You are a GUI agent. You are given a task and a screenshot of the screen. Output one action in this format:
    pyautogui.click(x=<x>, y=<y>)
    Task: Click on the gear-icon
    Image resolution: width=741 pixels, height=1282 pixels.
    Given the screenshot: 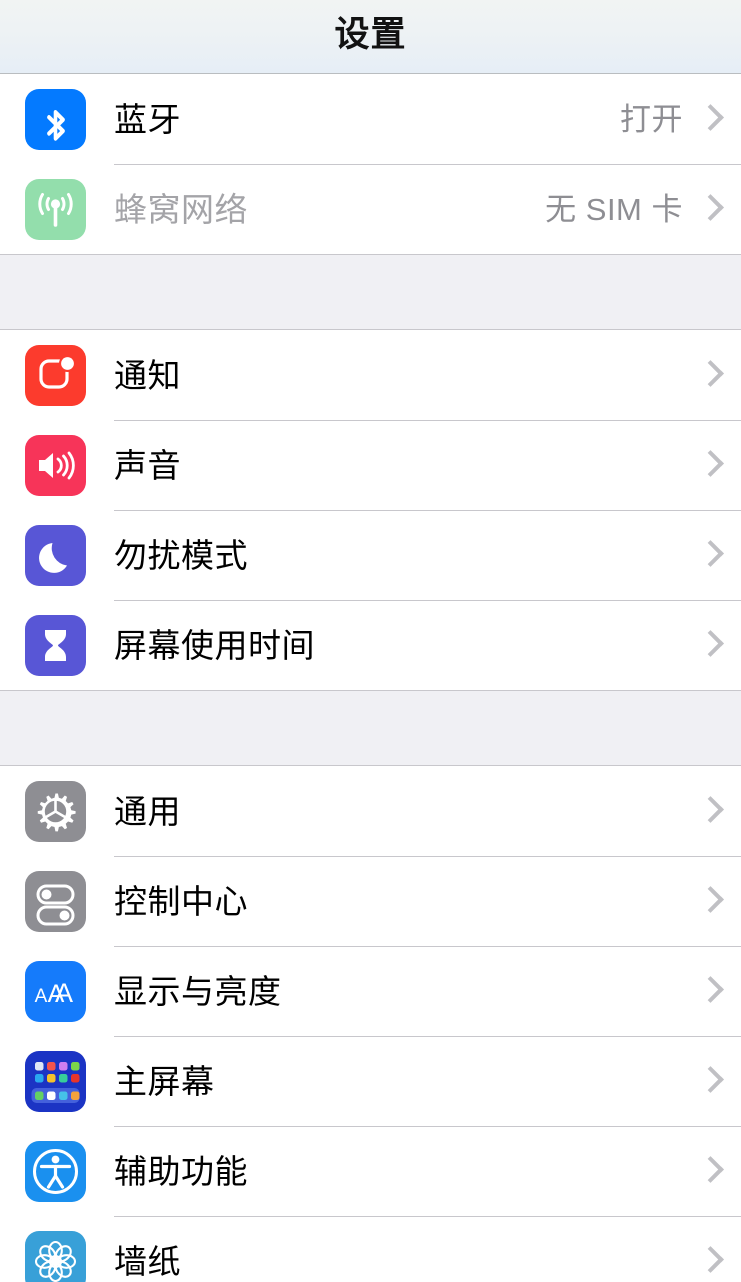 What is the action you would take?
    pyautogui.click(x=55, y=811)
    